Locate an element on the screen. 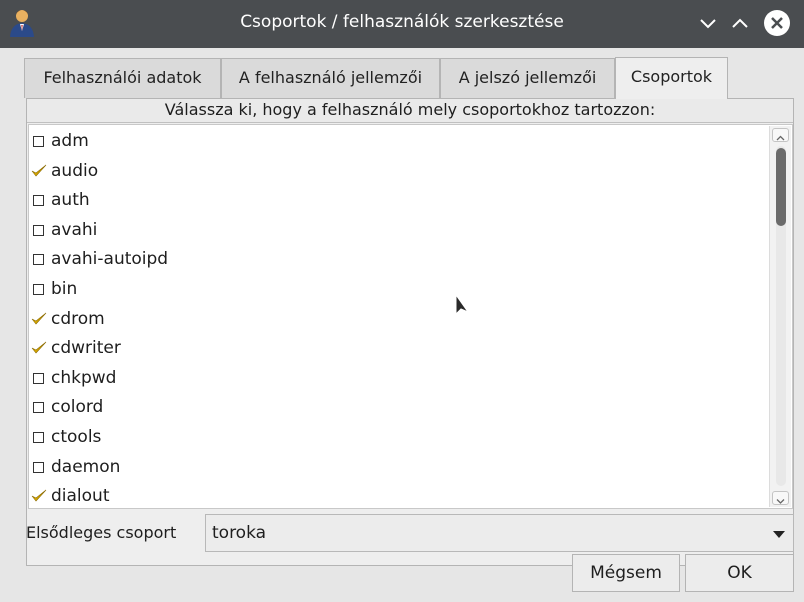  group-item-ctools: ctools is located at coordinates (399, 438).